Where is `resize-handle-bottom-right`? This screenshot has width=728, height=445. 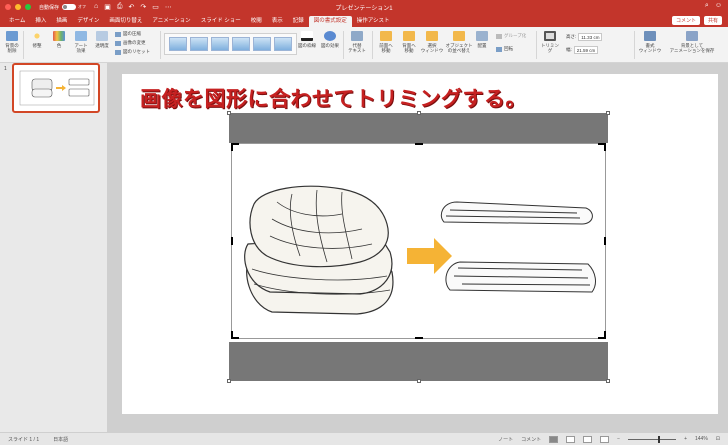
resize-handle-bottom-right is located at coordinates (608, 381).